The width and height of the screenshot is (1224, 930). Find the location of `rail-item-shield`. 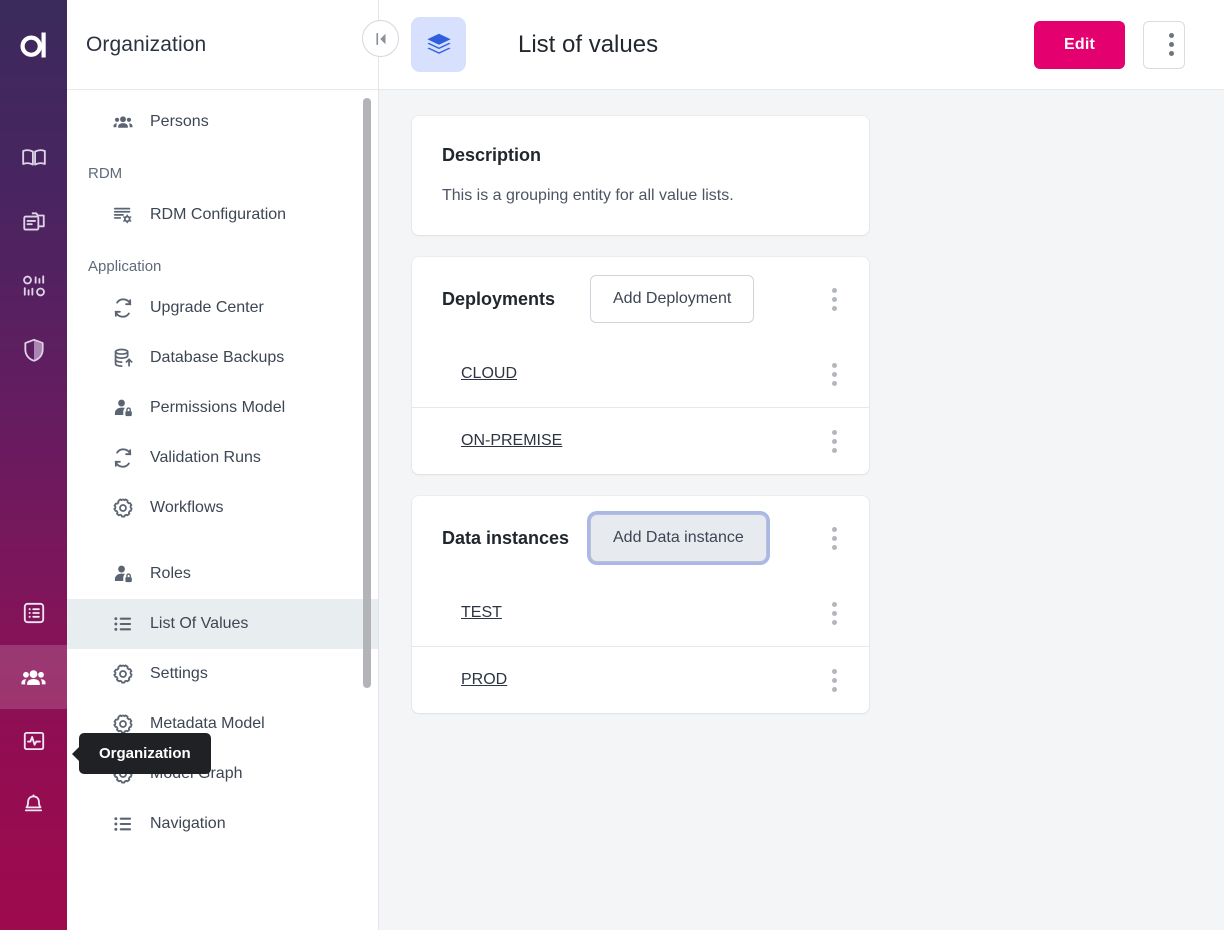

rail-item-shield is located at coordinates (33, 350).